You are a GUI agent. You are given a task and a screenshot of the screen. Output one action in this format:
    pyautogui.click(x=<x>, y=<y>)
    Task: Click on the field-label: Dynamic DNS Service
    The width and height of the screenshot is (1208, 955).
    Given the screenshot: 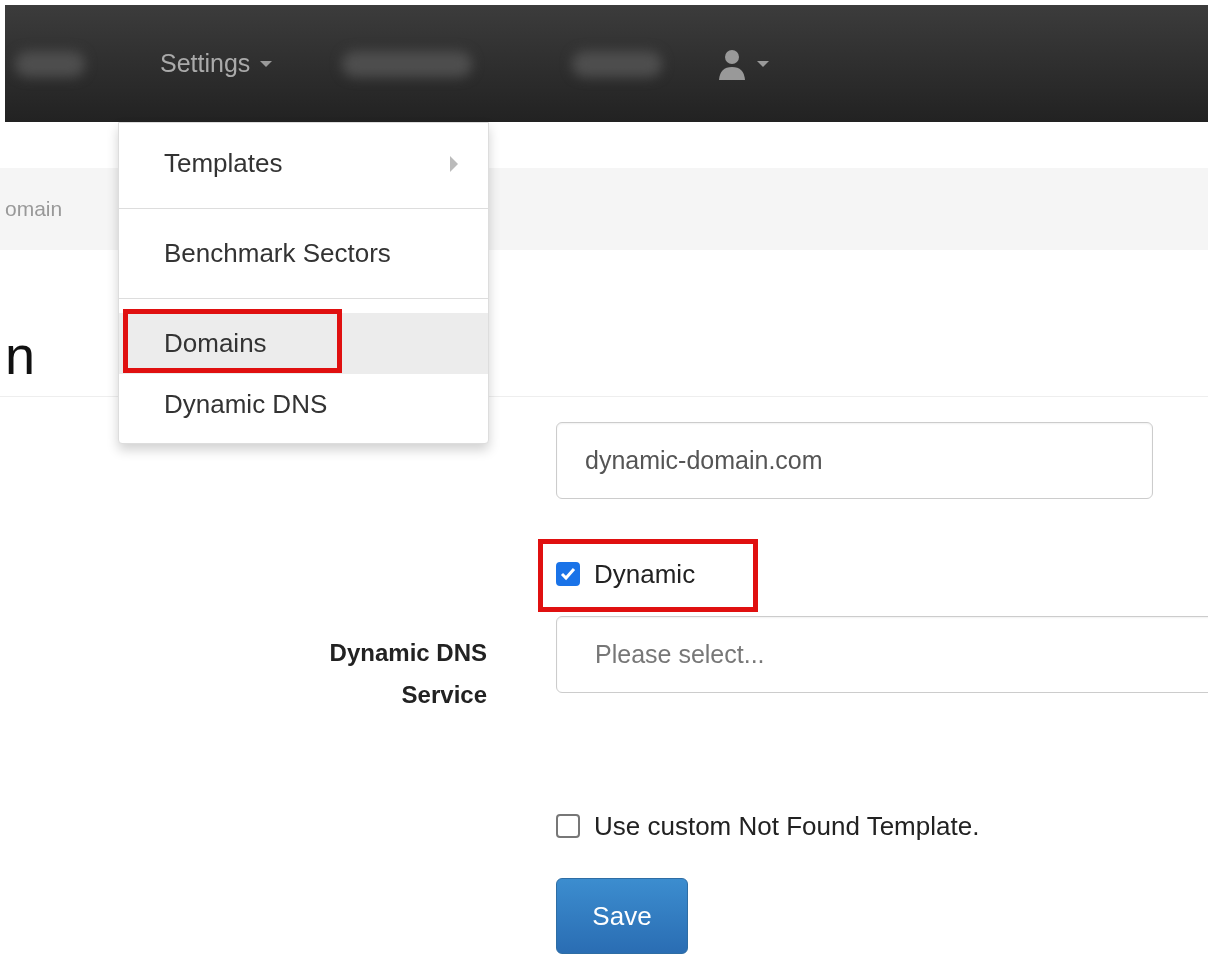 What is the action you would take?
    pyautogui.click(x=407, y=674)
    